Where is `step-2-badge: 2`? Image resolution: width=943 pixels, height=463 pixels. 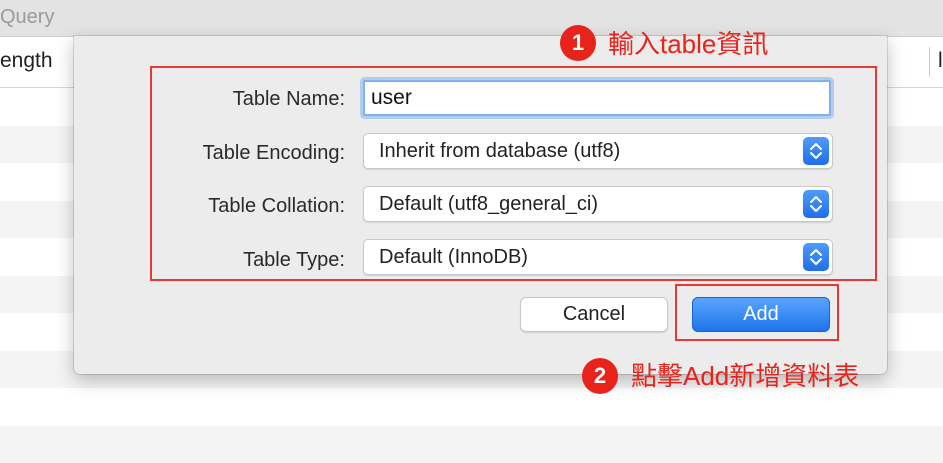 step-2-badge: 2 is located at coordinates (600, 376).